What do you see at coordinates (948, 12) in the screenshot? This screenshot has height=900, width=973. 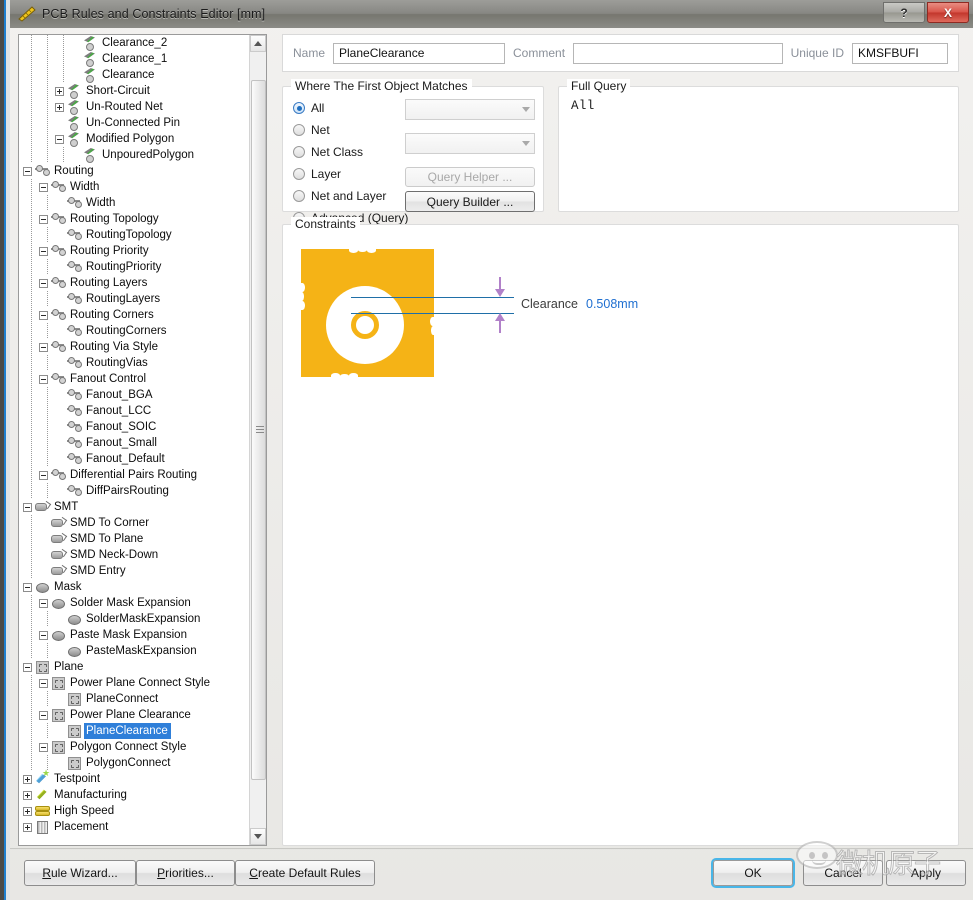 I see `close-button: X` at bounding box center [948, 12].